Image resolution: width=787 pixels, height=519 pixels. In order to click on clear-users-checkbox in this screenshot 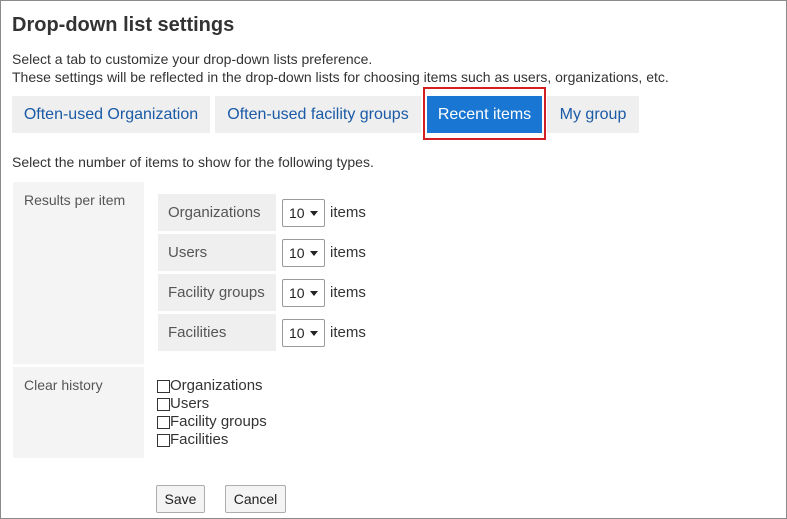, I will do `click(163, 404)`.